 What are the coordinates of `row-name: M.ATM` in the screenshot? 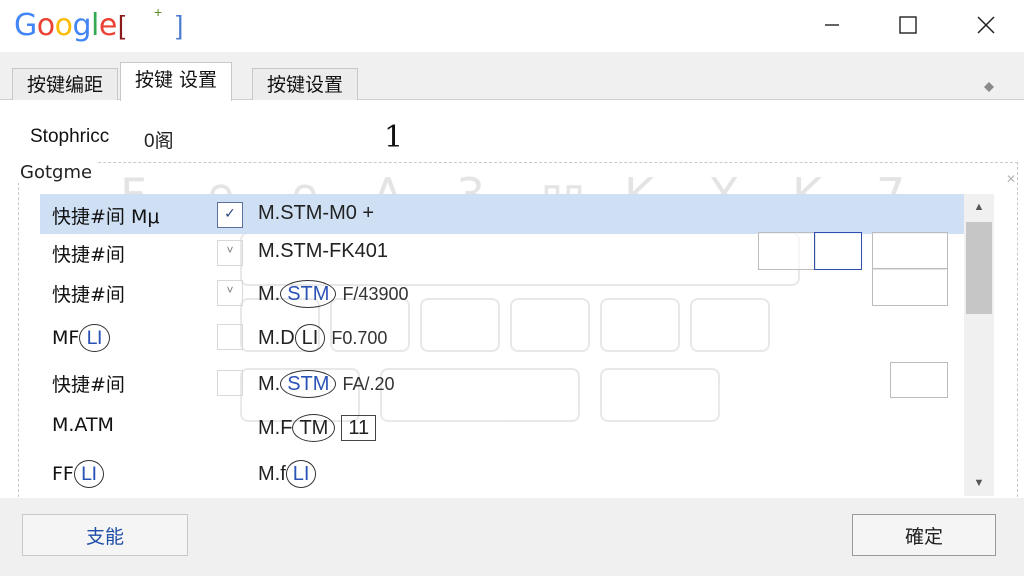 It's located at (83, 425).